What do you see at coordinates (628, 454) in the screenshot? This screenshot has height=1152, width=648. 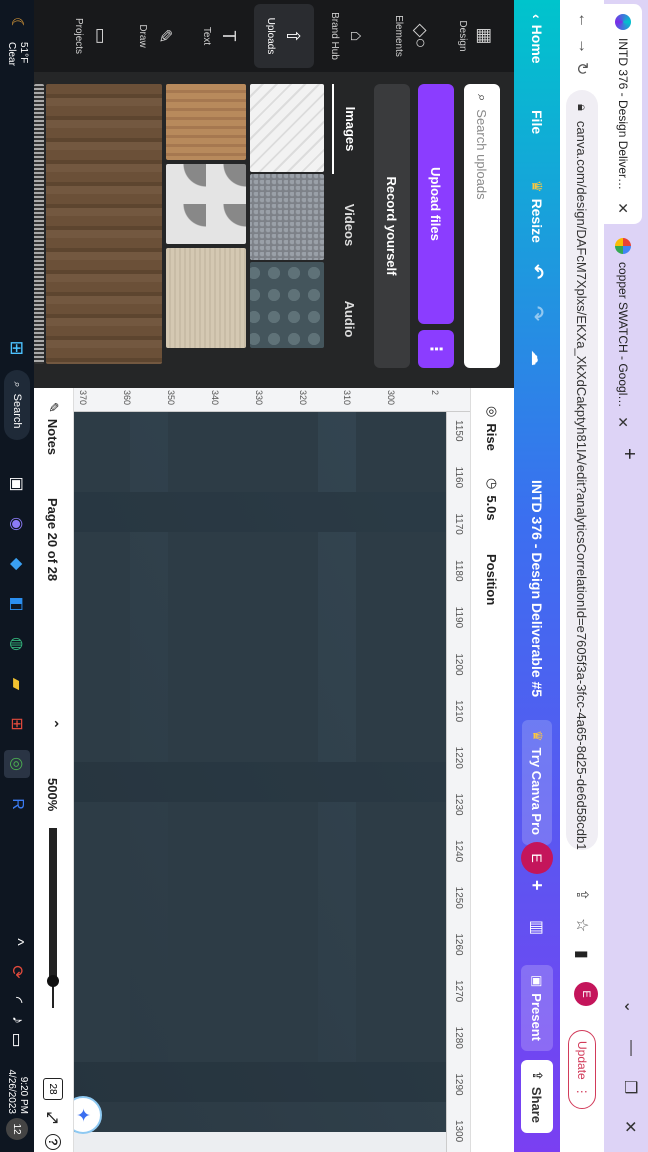 I see `new-tab-icon: +` at bounding box center [628, 454].